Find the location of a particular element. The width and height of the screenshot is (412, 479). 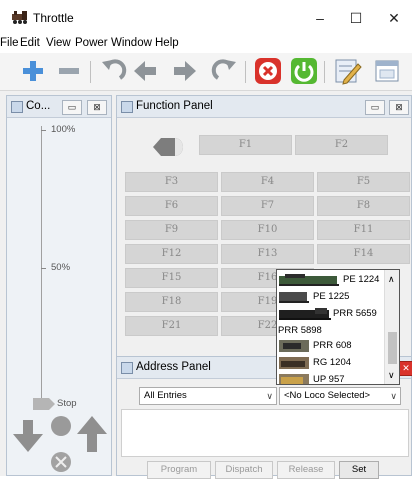

loco-select: <No Loco Selected> ∨ is located at coordinates (340, 396).